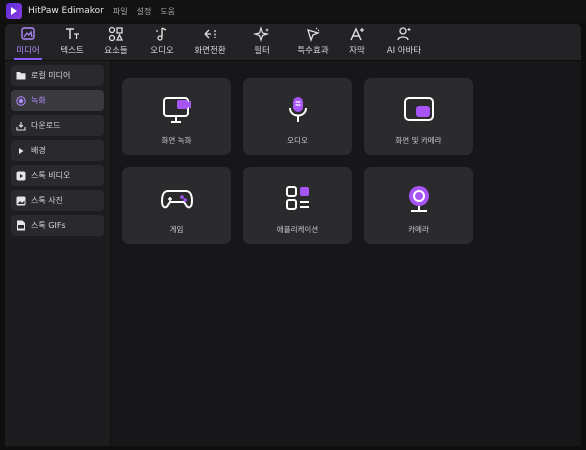 The width and height of the screenshot is (586, 450). I want to click on sidebar-item-background: 배경, so click(57, 150).